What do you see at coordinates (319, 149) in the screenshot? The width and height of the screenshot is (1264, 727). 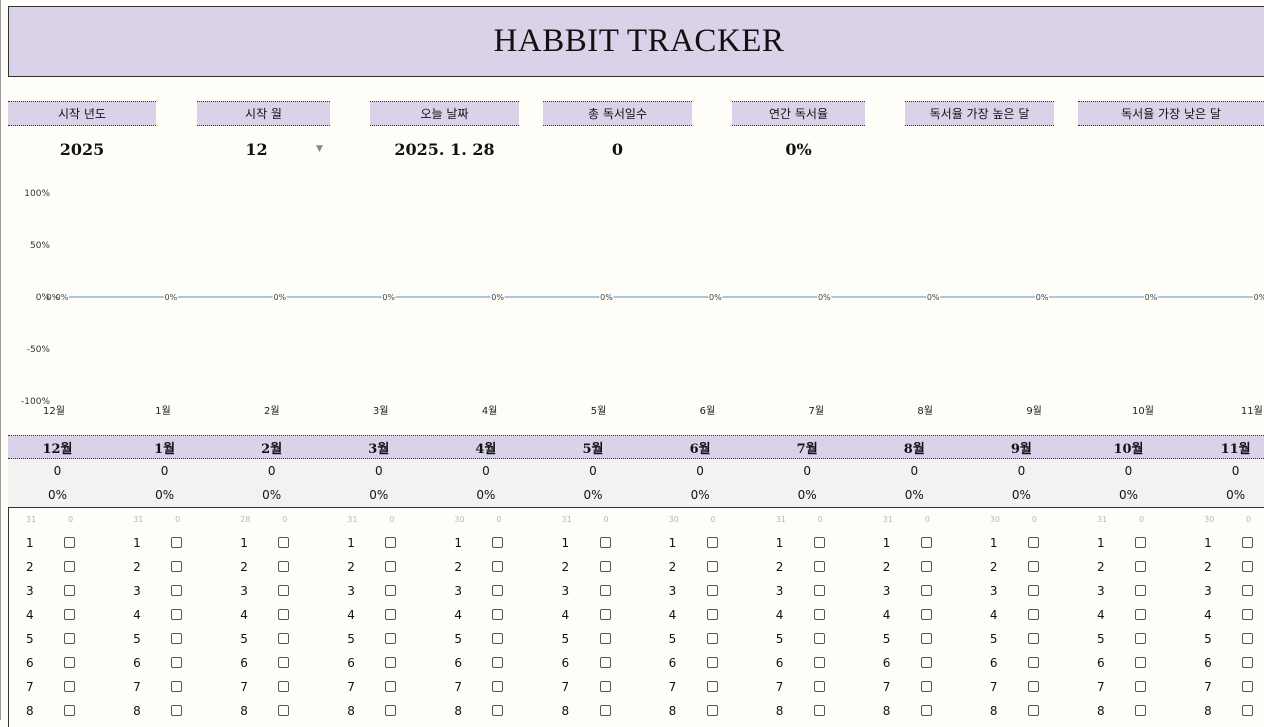 I see `chevron-down-icon: ▼` at bounding box center [319, 149].